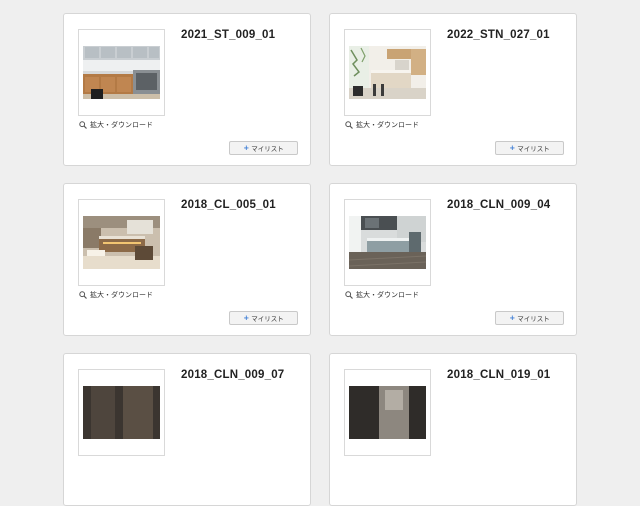 This screenshot has width=640, height=506. I want to click on product-code: 2018_CLN_009_07, so click(233, 375).